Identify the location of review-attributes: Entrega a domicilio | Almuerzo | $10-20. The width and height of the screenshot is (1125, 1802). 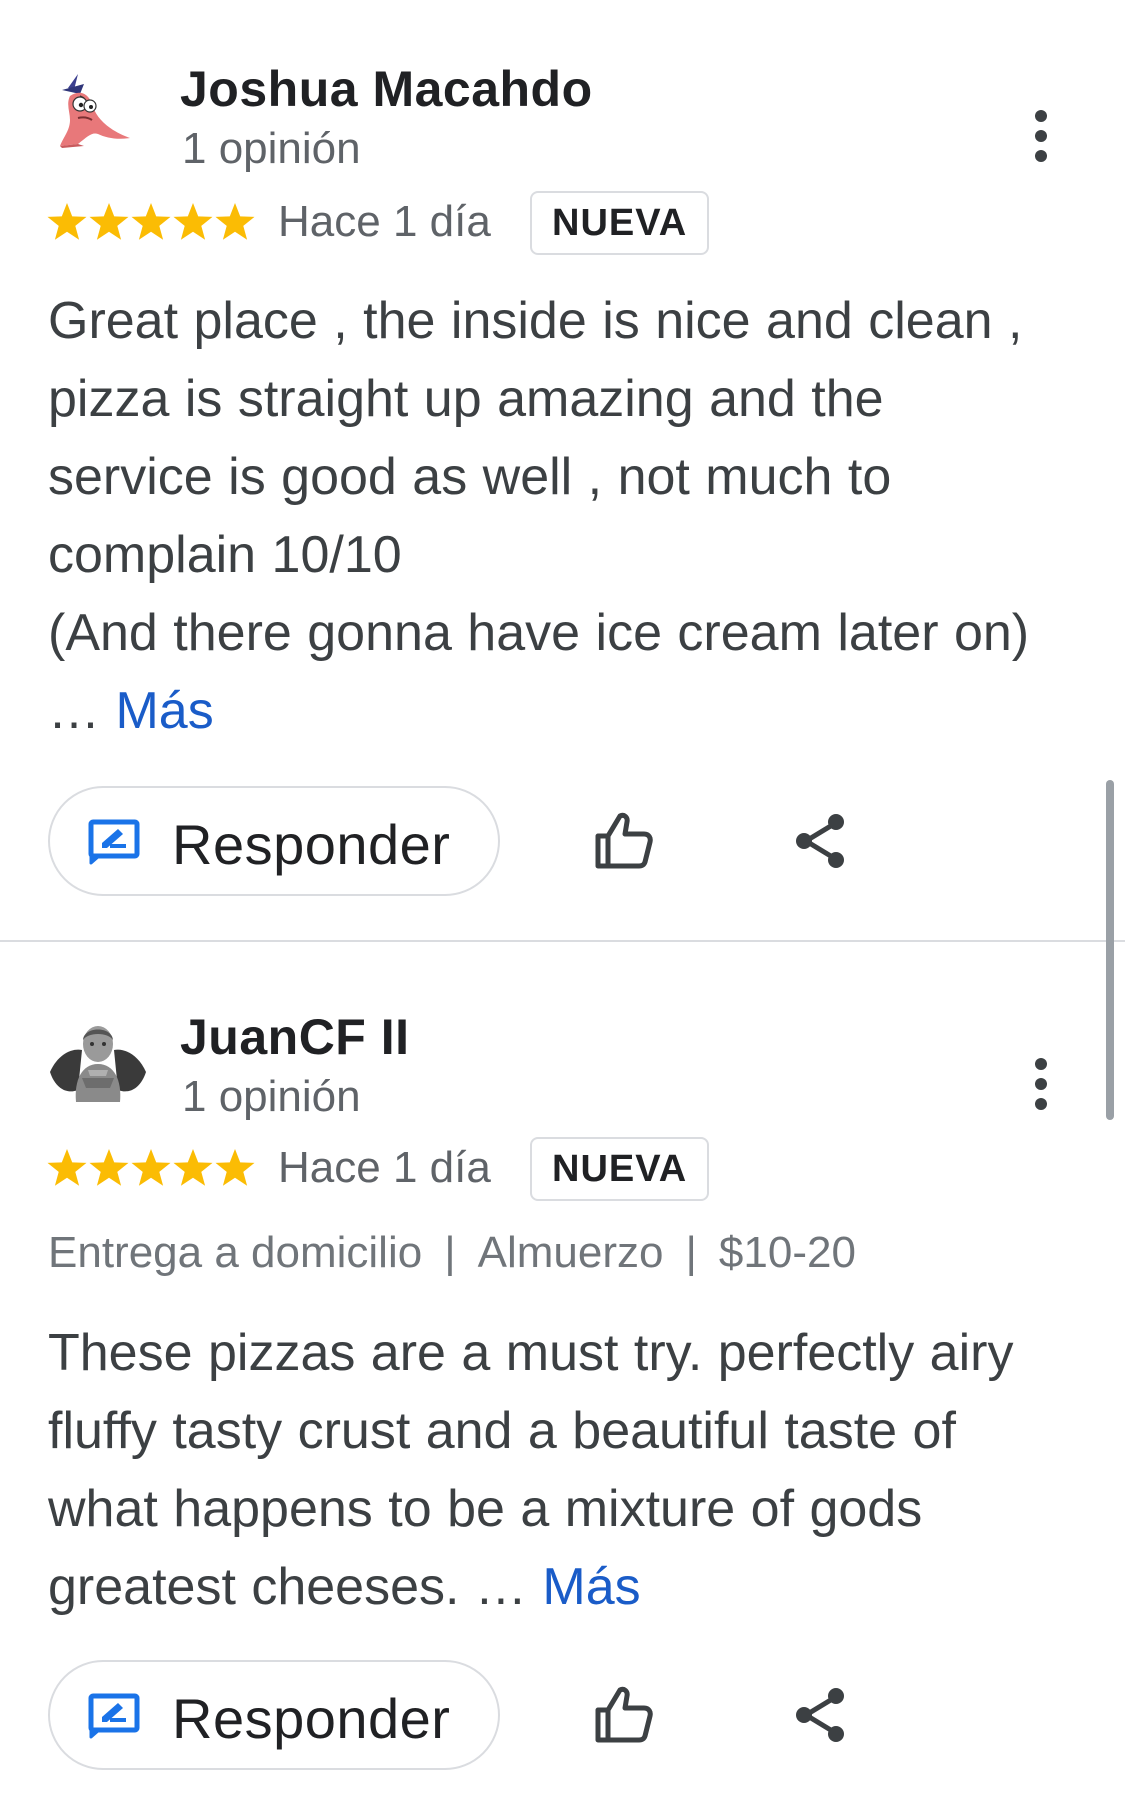
(452, 1253).